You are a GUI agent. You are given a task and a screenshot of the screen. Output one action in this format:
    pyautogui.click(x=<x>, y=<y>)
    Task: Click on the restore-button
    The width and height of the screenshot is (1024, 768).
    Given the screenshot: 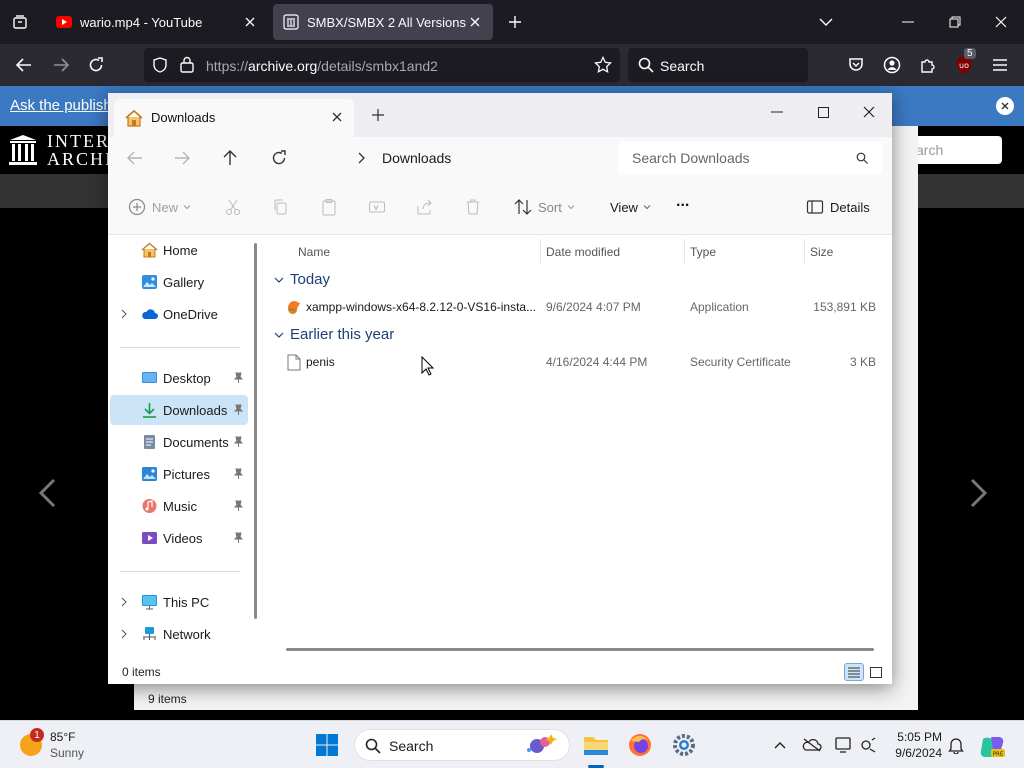 What is the action you would take?
    pyautogui.click(x=955, y=22)
    